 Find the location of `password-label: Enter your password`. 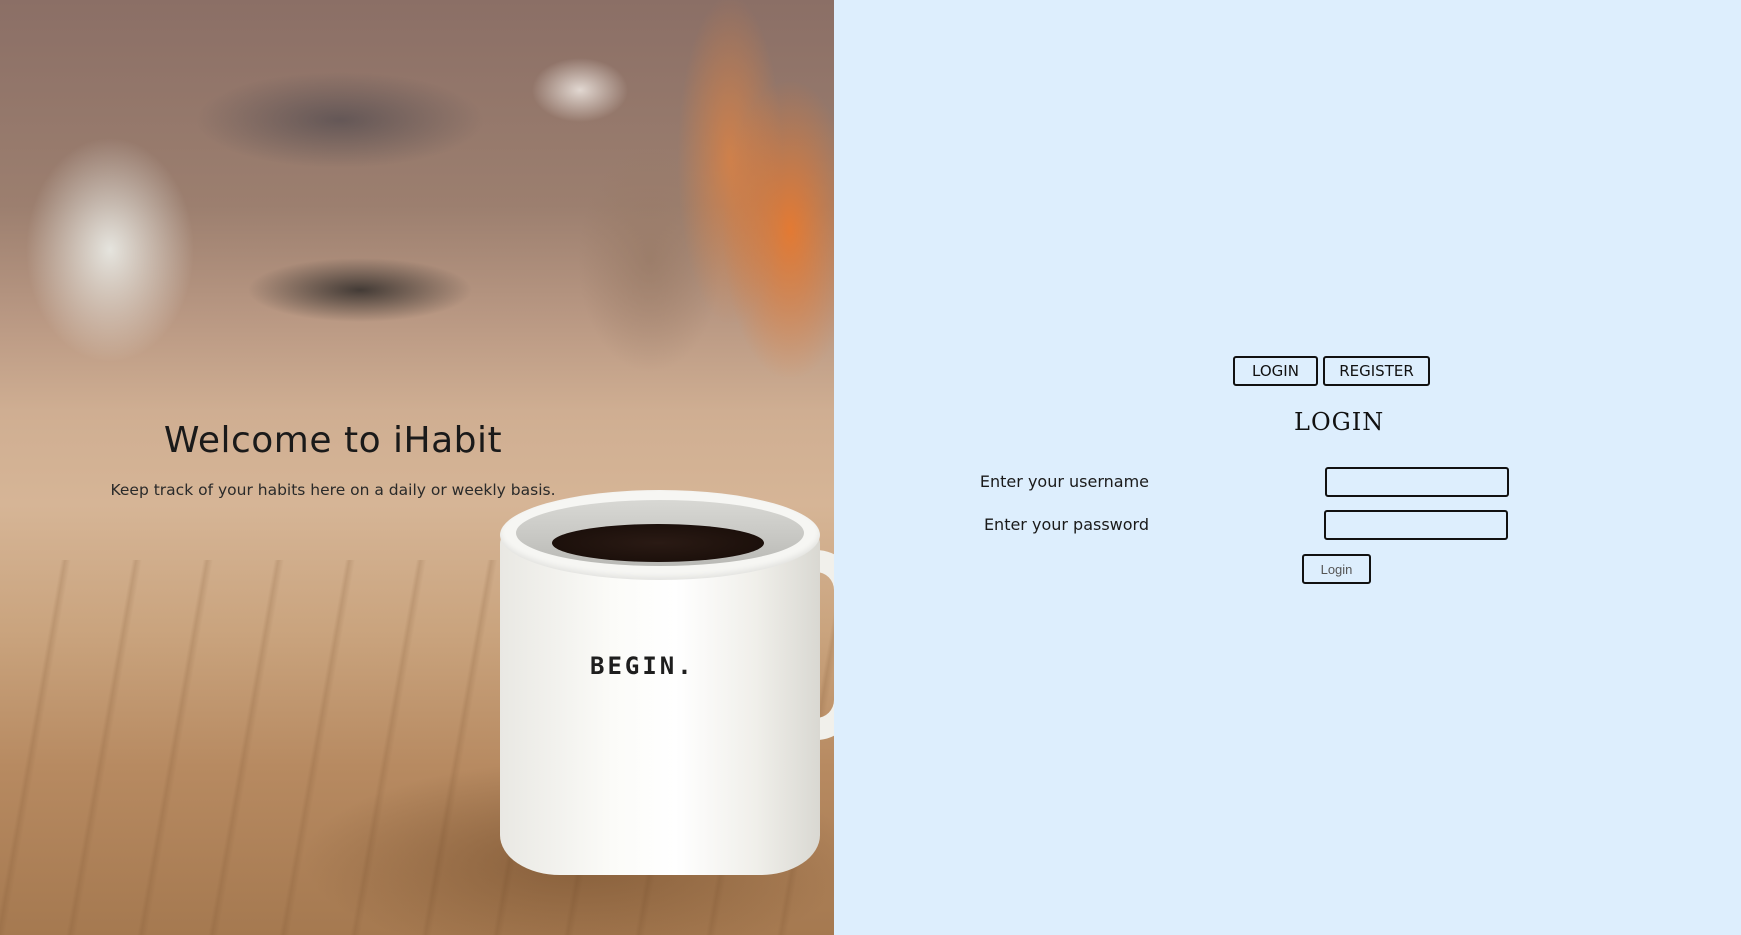

password-label: Enter your password is located at coordinates (1066, 524).